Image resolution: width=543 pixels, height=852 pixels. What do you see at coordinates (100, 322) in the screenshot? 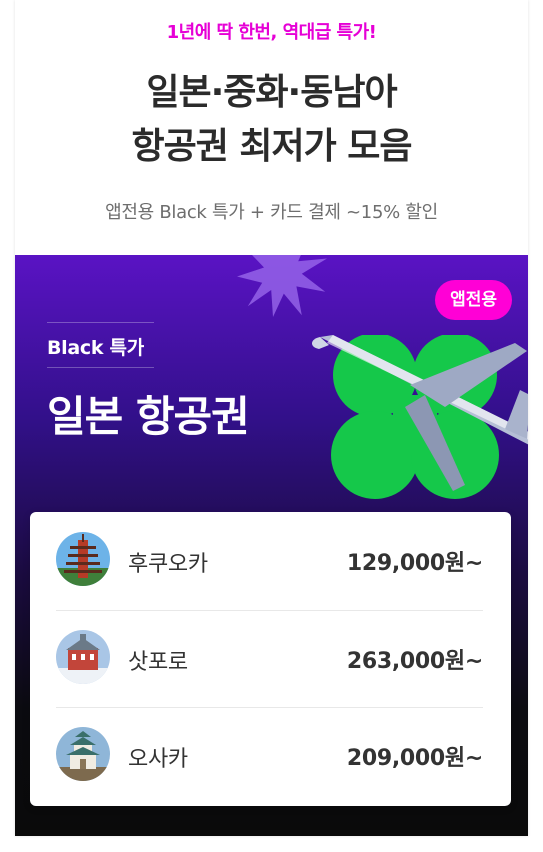
I see `label-divider-top` at bounding box center [100, 322].